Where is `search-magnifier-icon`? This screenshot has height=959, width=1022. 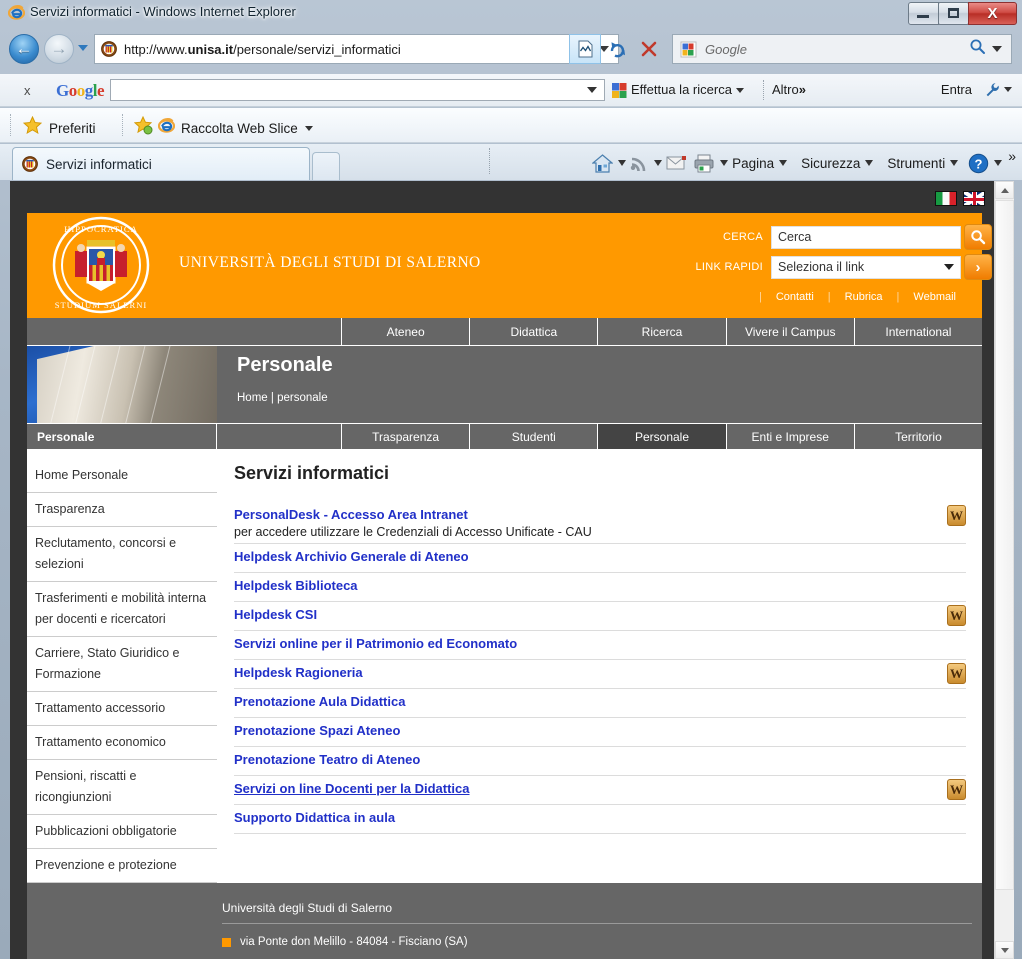 search-magnifier-icon is located at coordinates (977, 49).